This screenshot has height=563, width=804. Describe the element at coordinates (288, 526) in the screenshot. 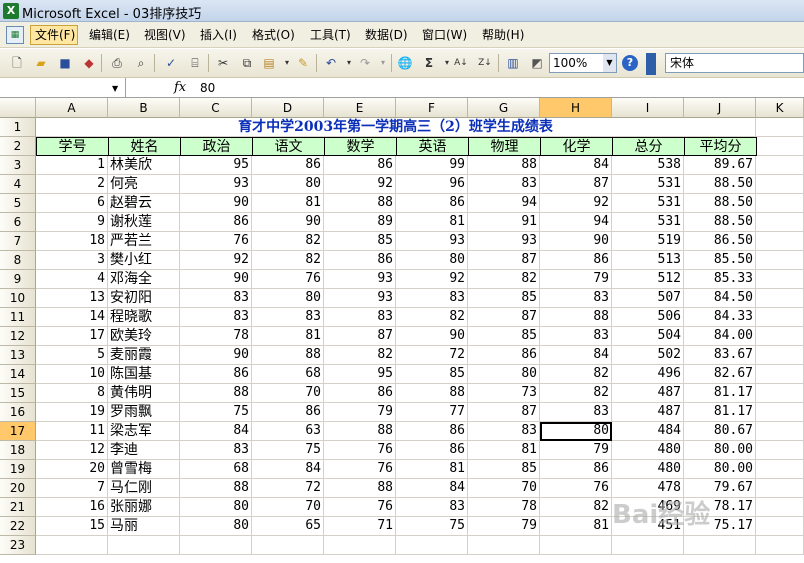

I see `data-cell: 65` at that location.